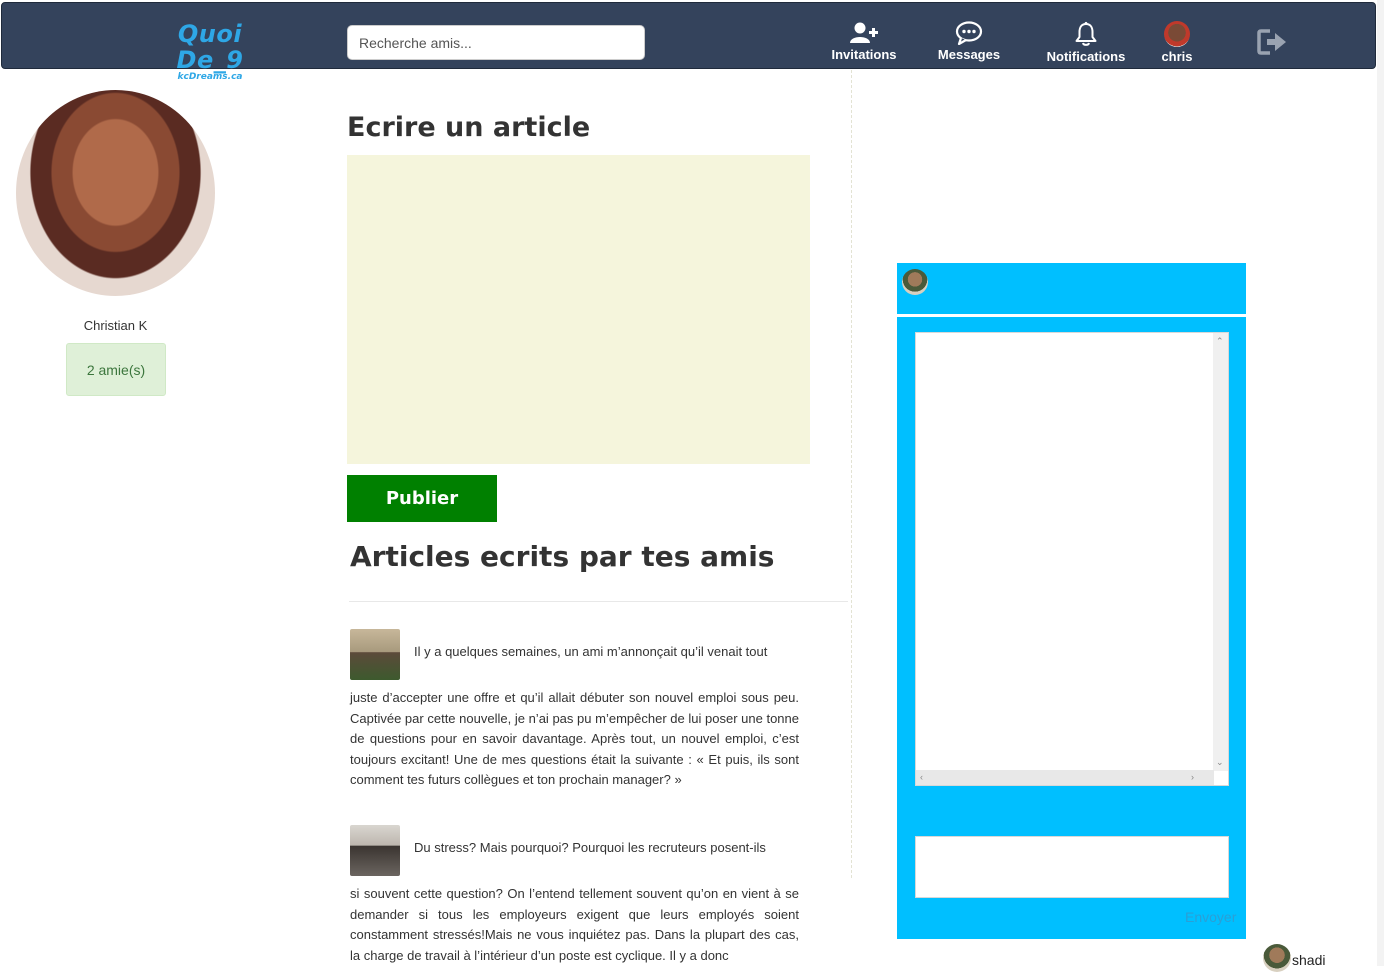 The height and width of the screenshot is (972, 1384). I want to click on chat-vertical-scrollbar: ⌃ ⌄, so click(1220, 552).